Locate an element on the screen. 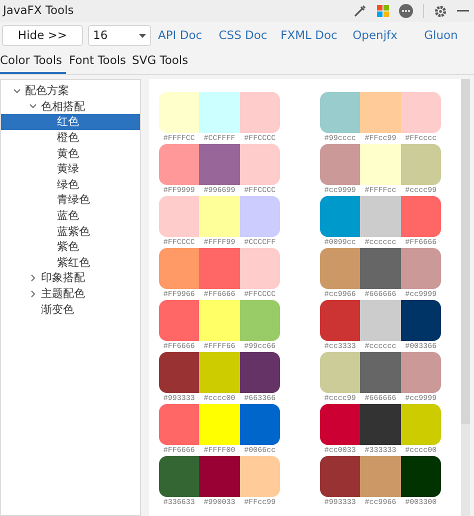 This screenshot has width=474, height=516. doc-link: Gluon is located at coordinates (441, 35).